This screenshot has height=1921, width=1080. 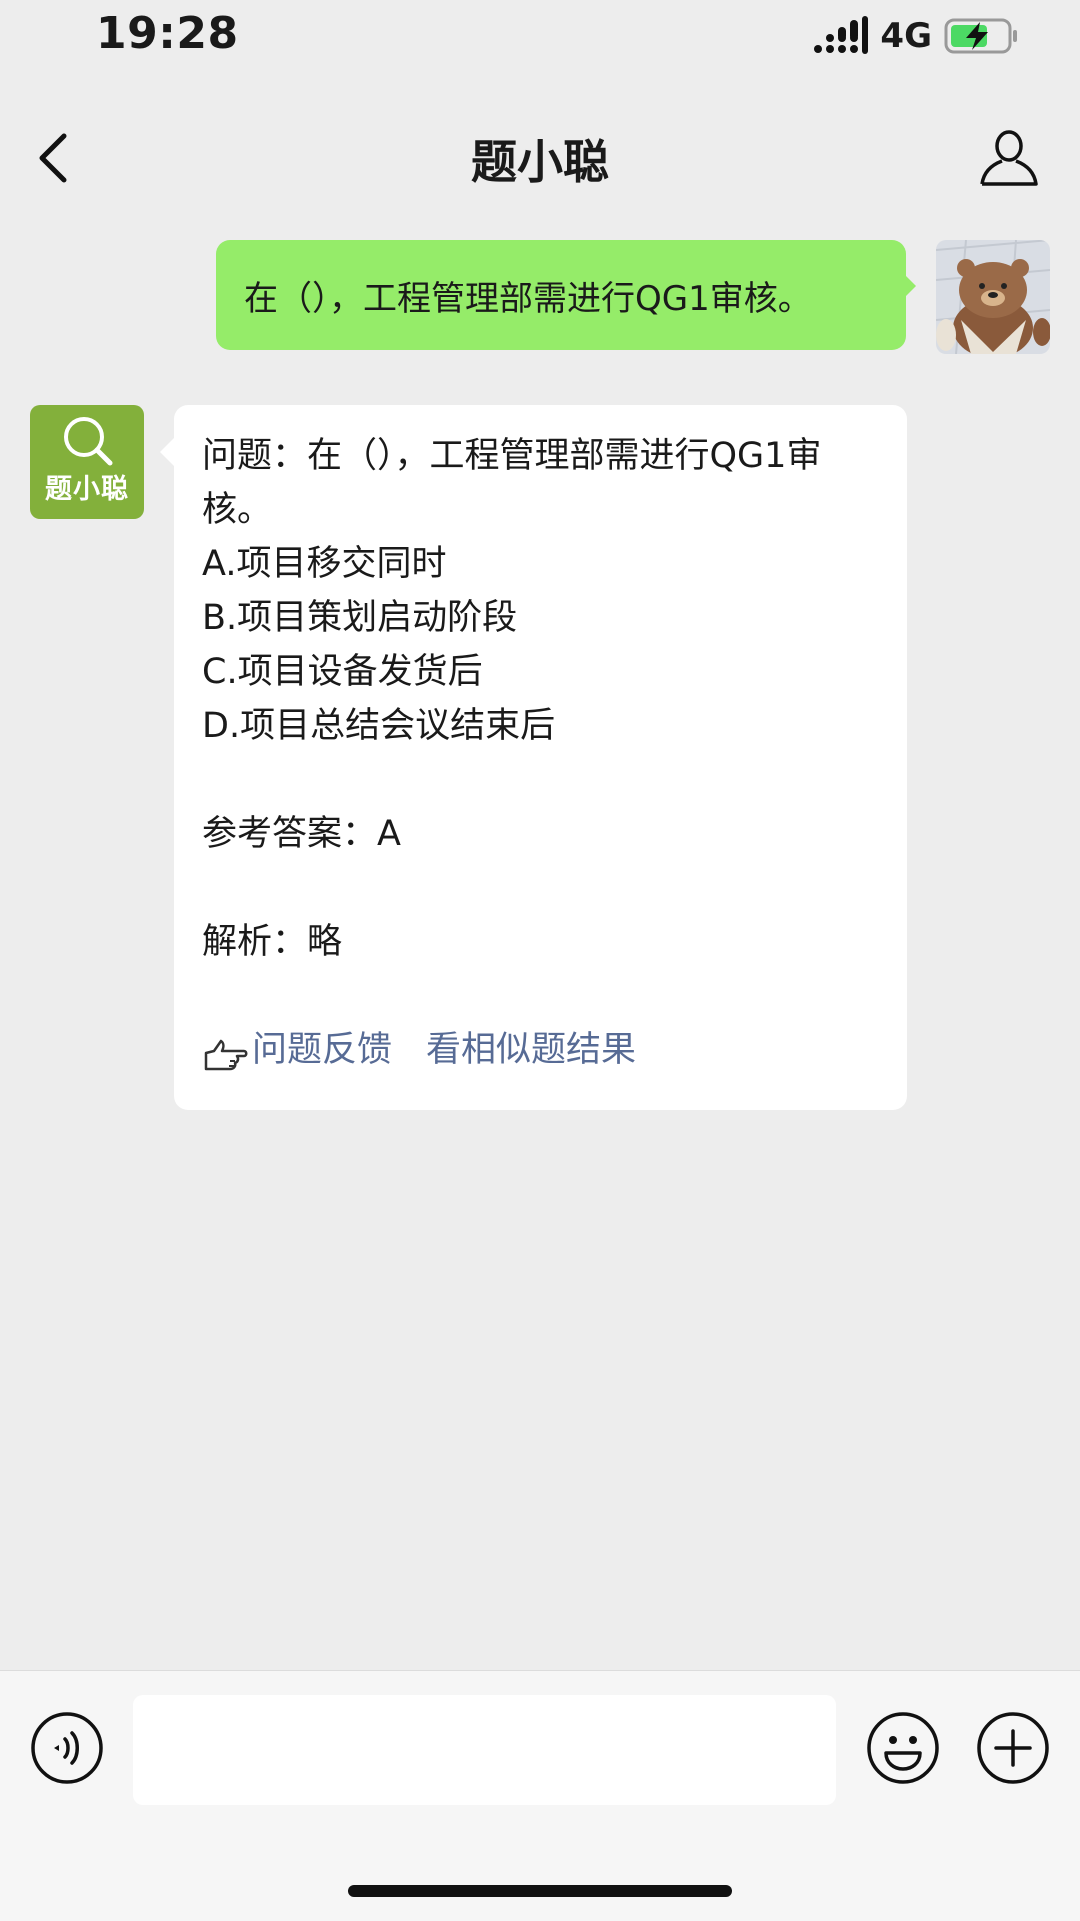 I want to click on message-actions: 问题反馈 看相似题结果, so click(x=540, y=1050).